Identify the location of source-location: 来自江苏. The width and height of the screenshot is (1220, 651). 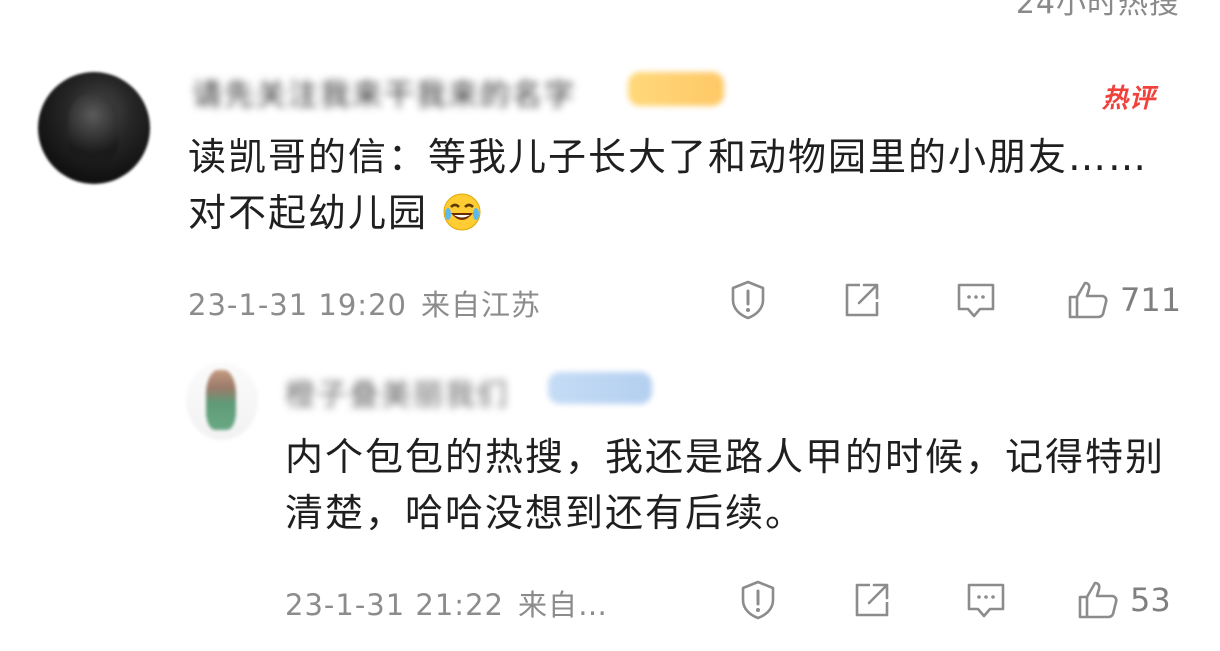
(480, 305).